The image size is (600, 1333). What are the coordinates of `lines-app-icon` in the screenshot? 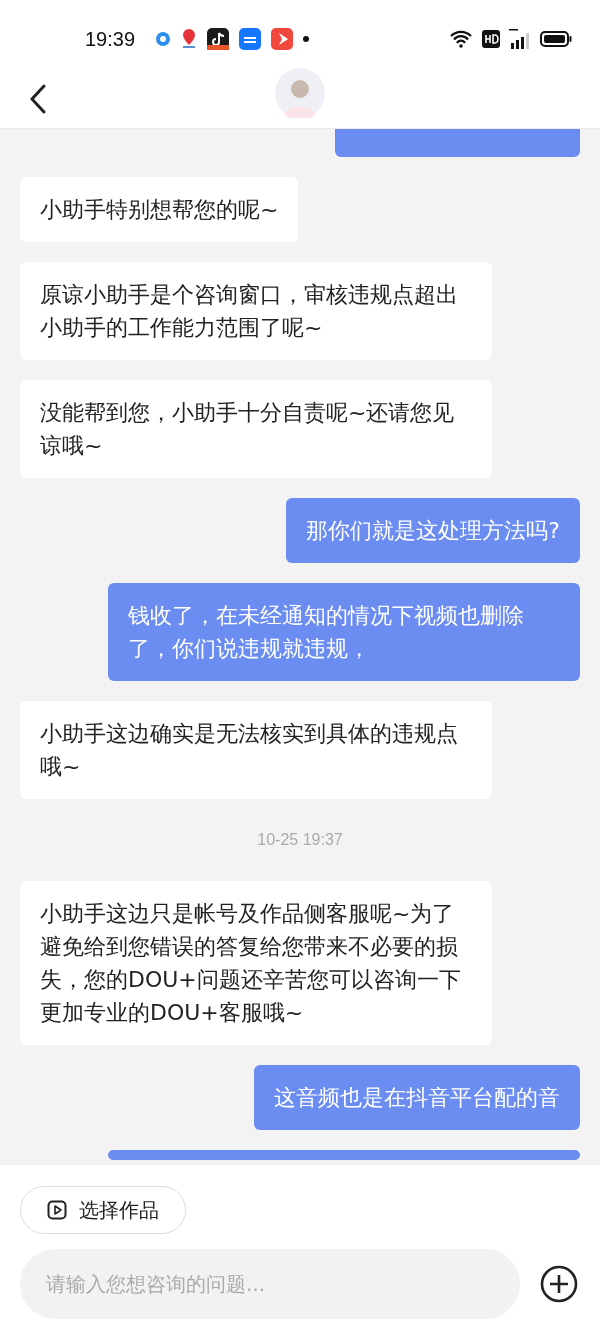 It's located at (250, 39).